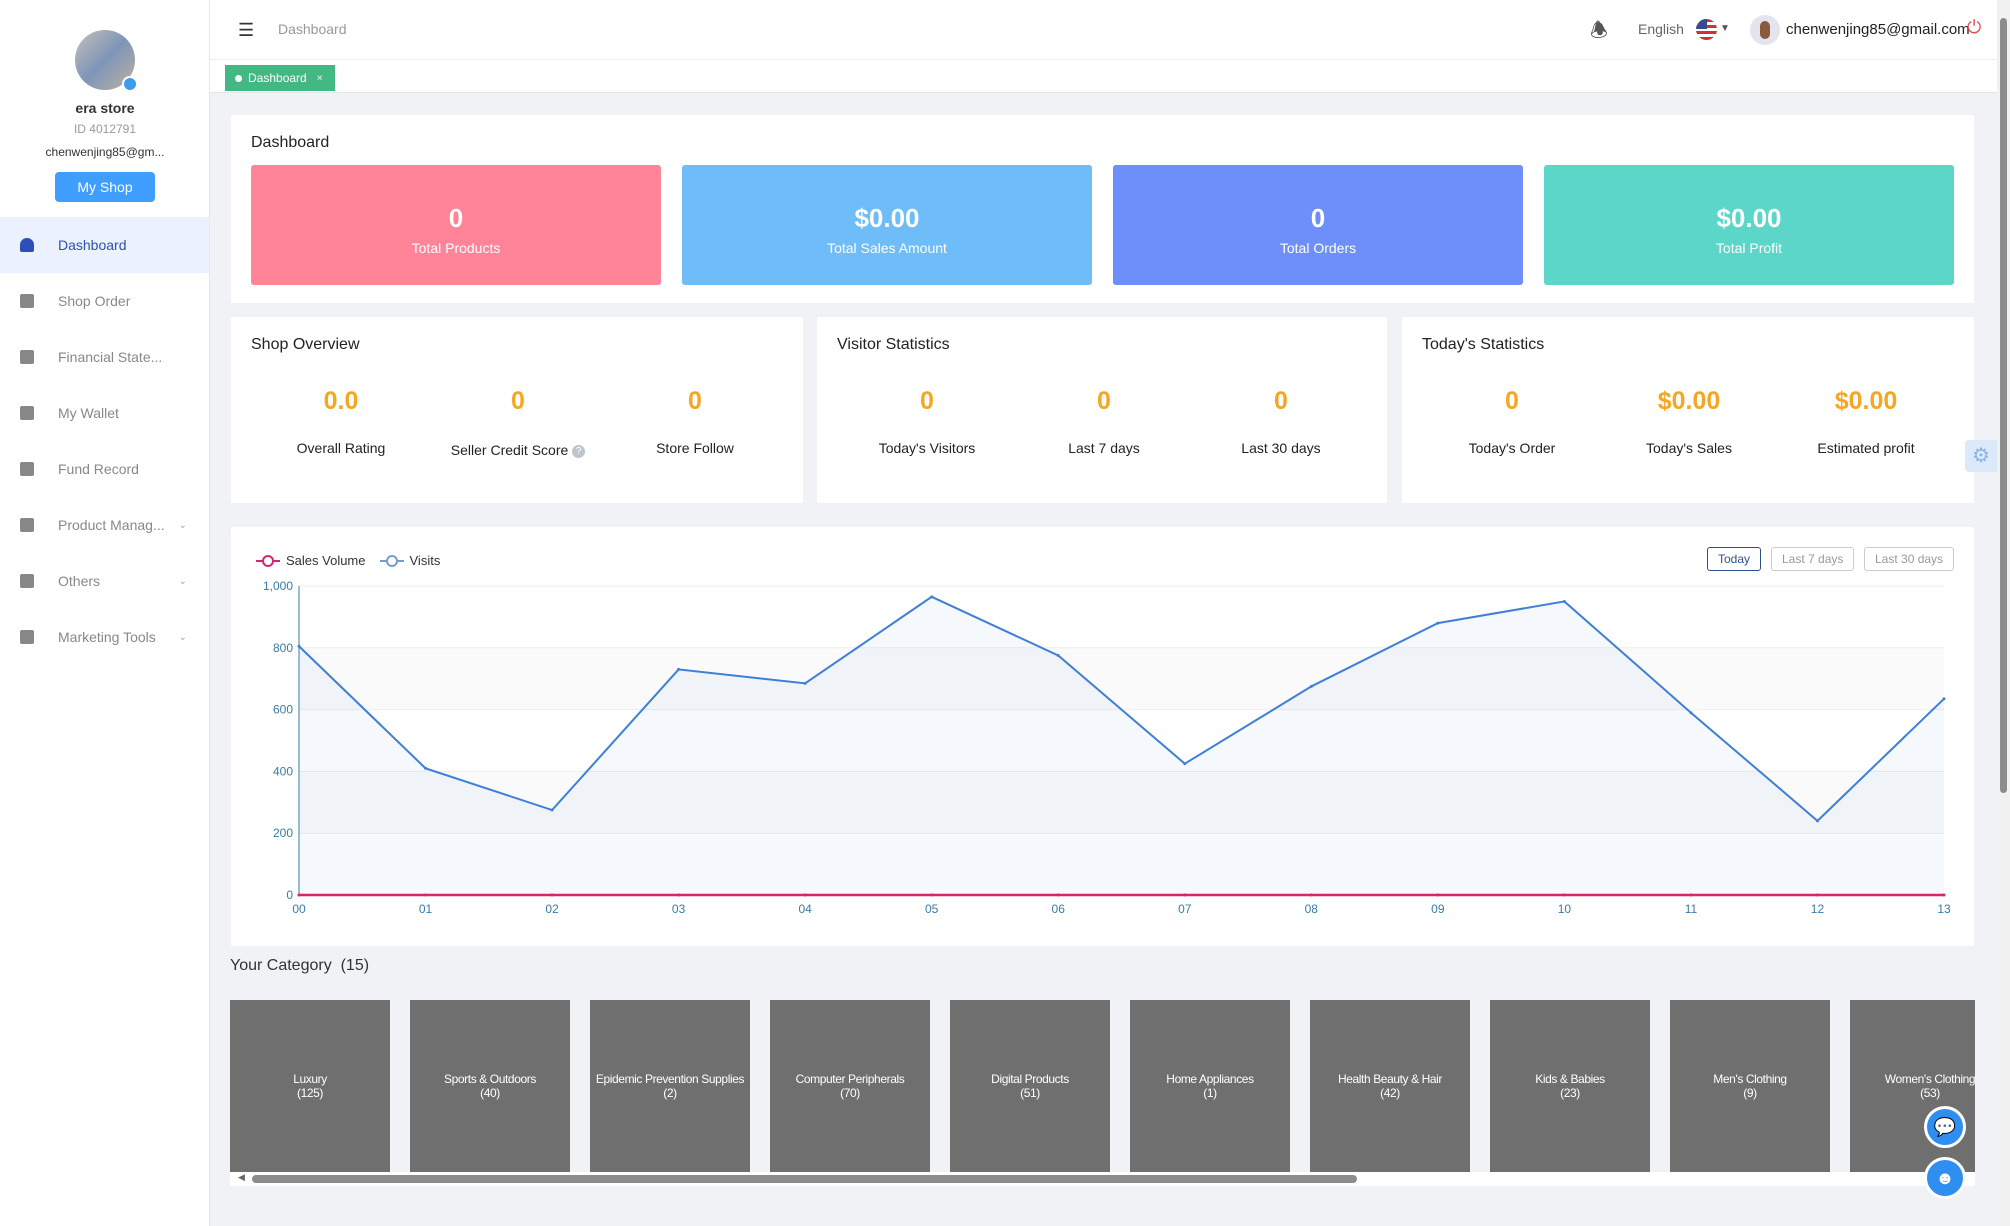 The width and height of the screenshot is (2010, 1226). I want to click on category-tile: Luxury (125), so click(310, 1086).